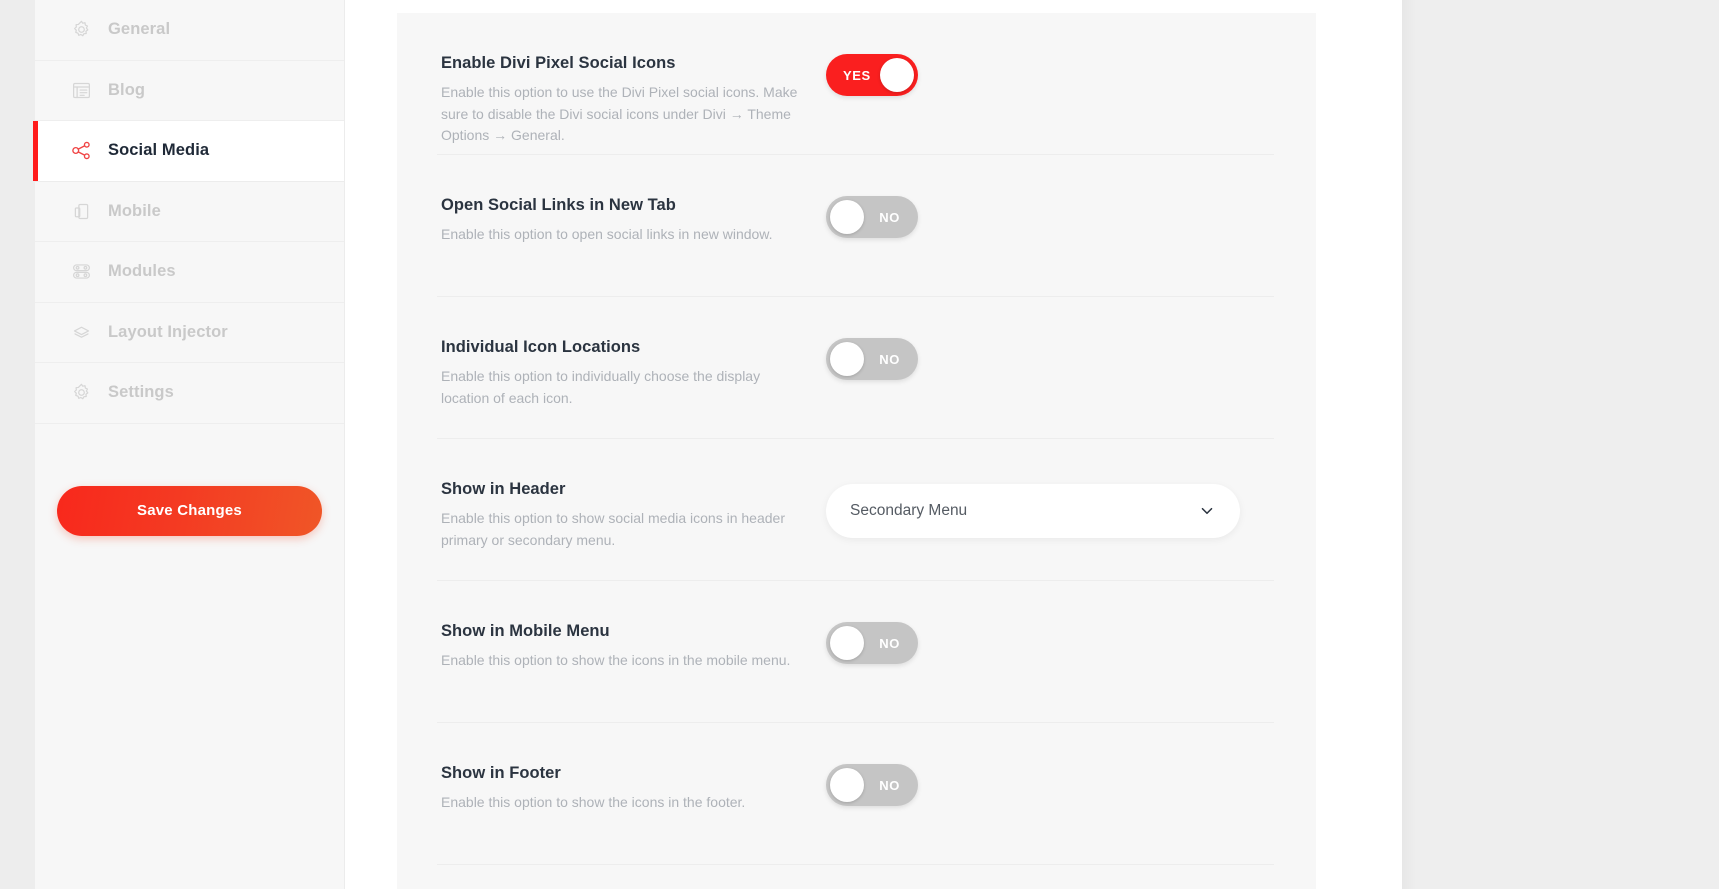 This screenshot has width=1719, height=889. I want to click on toggle-switch: YES, so click(872, 75).